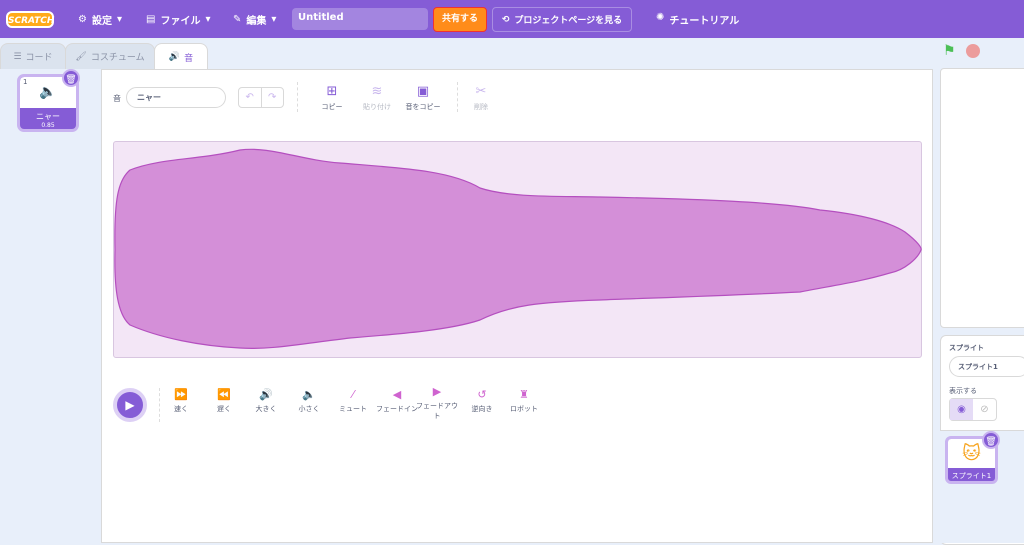 The image size is (1024, 545). Describe the element at coordinates (377, 107) in the screenshot. I see `tool-label: 貼り付け` at that location.